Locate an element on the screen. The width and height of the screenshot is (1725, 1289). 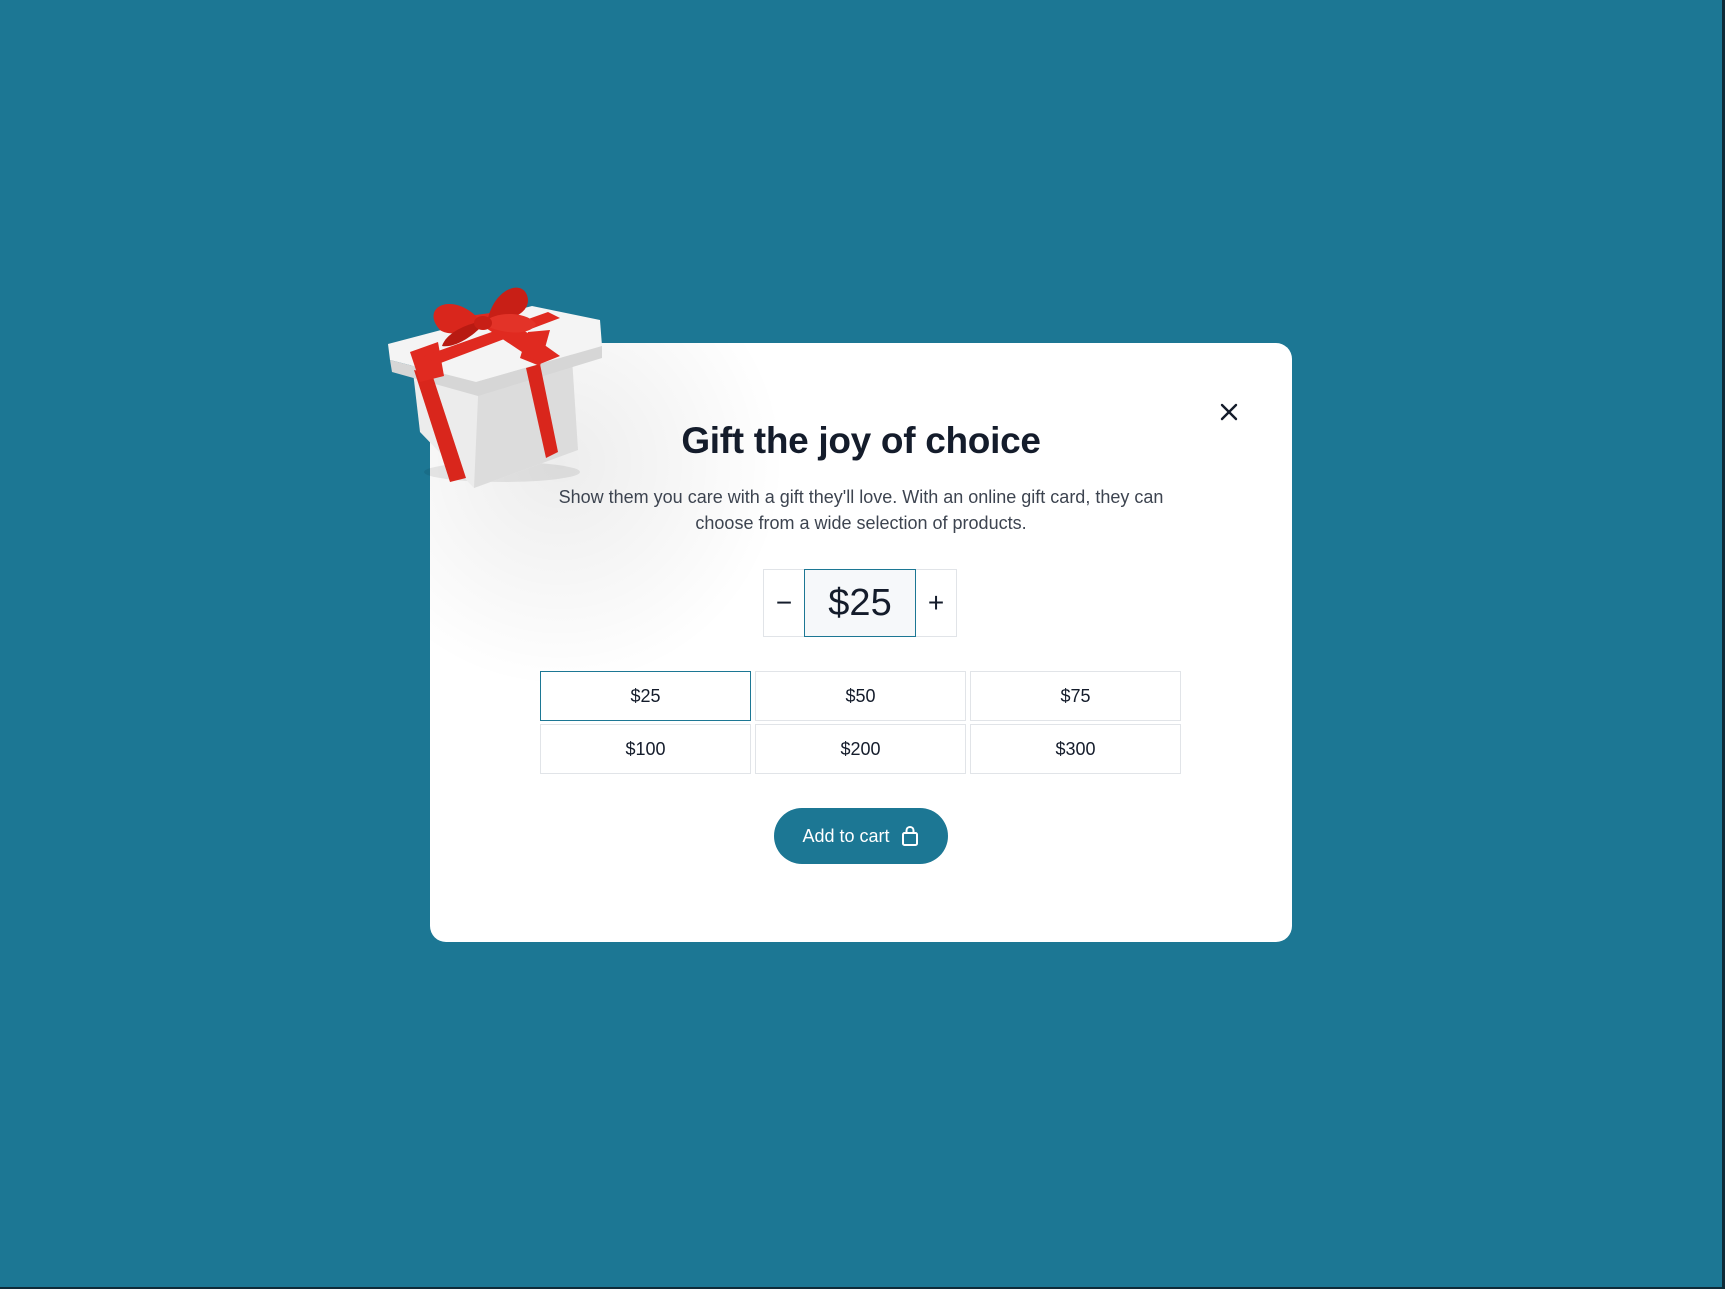
amount-value-input: $25 is located at coordinates (860, 603).